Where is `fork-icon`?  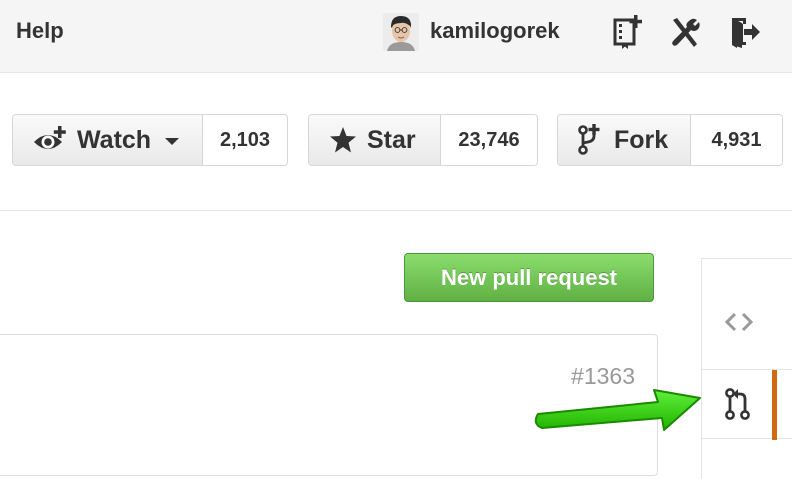
fork-icon is located at coordinates (589, 139).